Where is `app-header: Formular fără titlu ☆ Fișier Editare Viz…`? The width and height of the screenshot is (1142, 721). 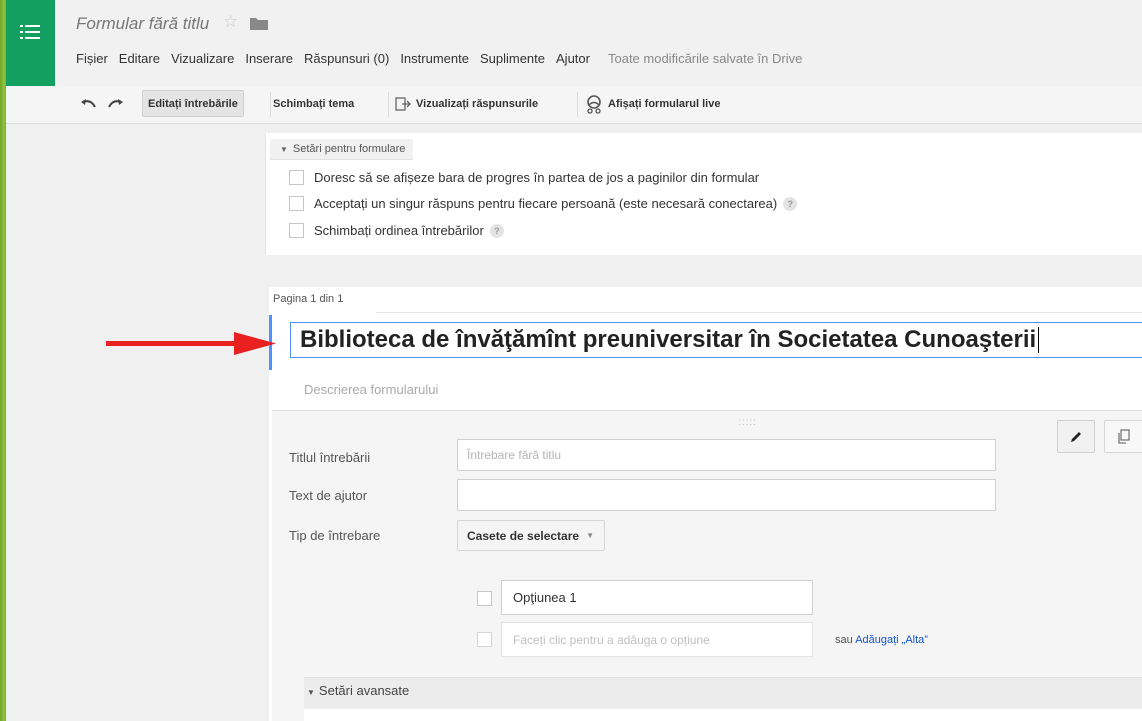
app-header: Formular fără titlu ☆ Fișier Editare Viz… is located at coordinates (574, 43).